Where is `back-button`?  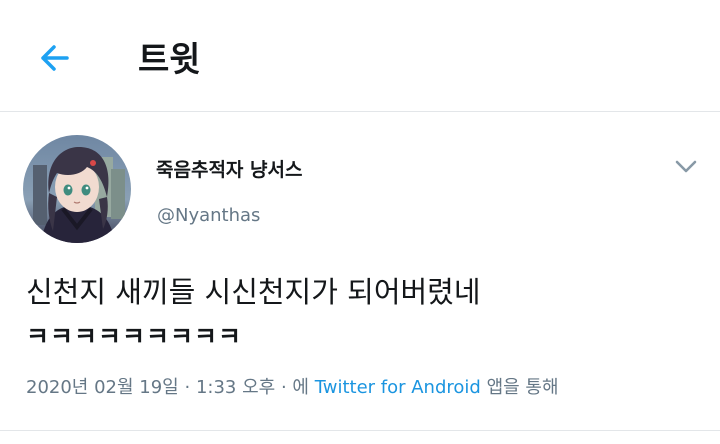
back-button is located at coordinates (56, 58).